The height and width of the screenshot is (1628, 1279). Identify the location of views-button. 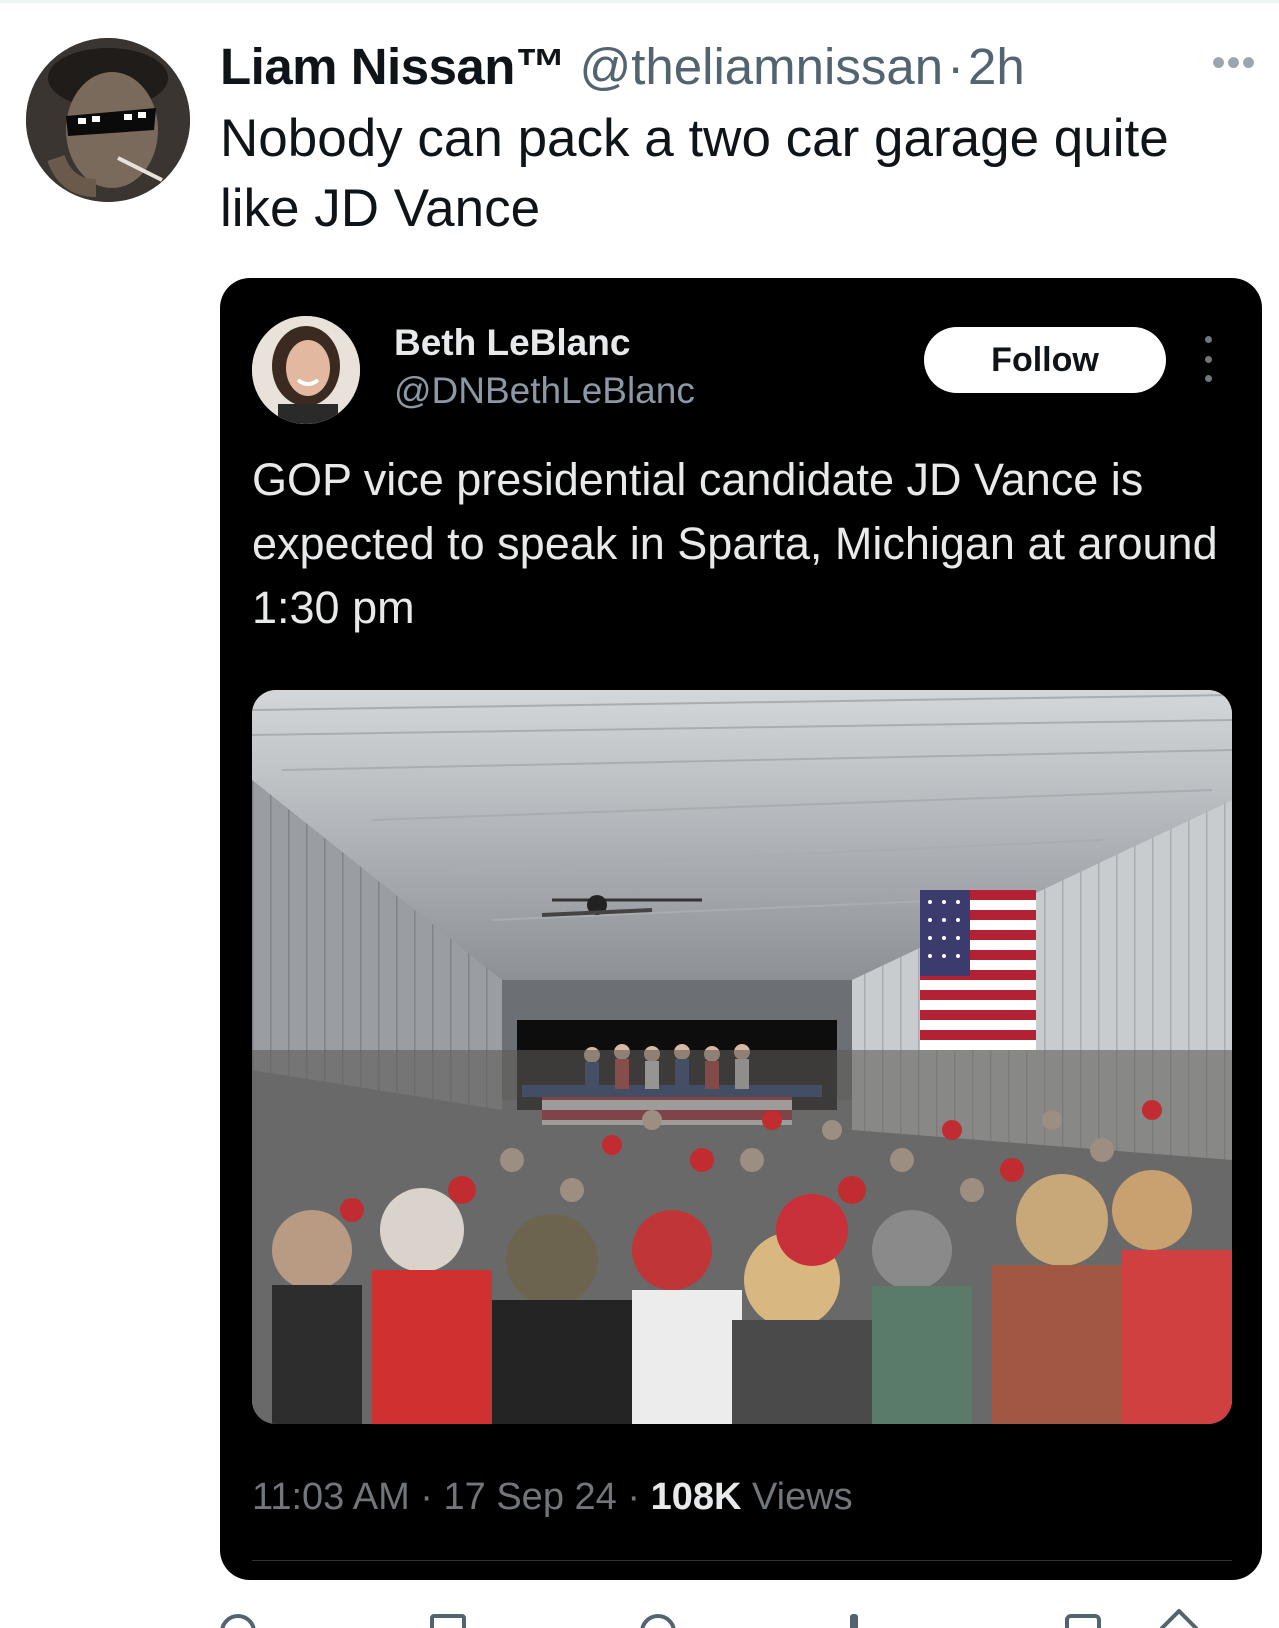
(854, 1614).